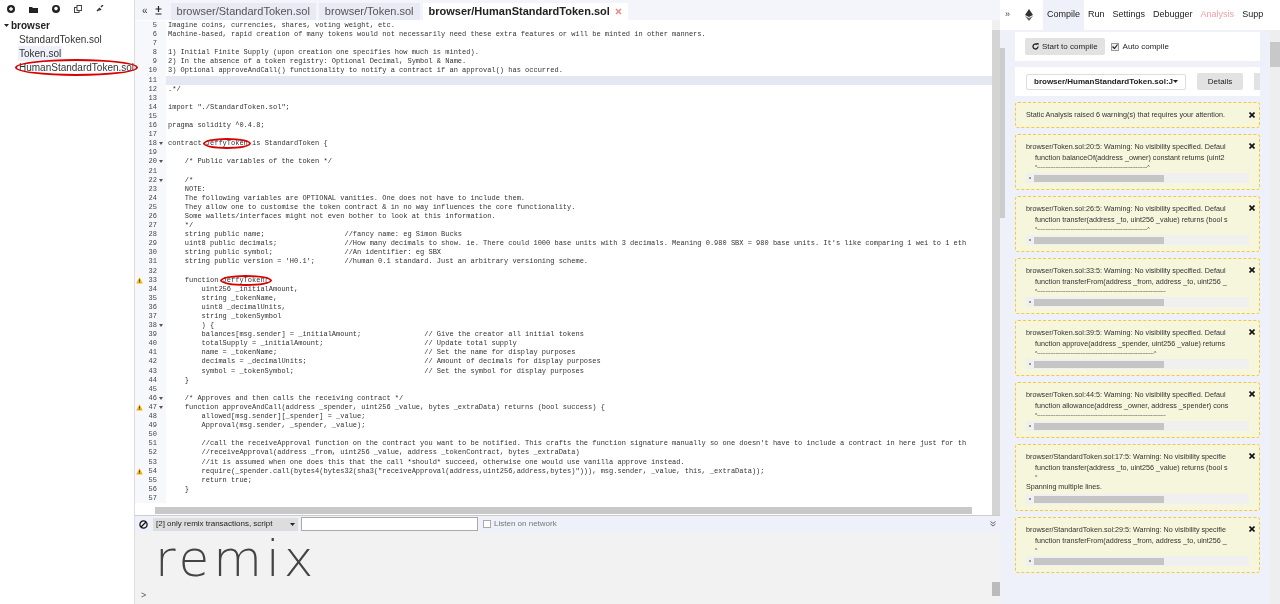 This screenshot has height=604, width=1280. Describe the element at coordinates (1129, 15) in the screenshot. I see `panel-tab: Settings` at that location.